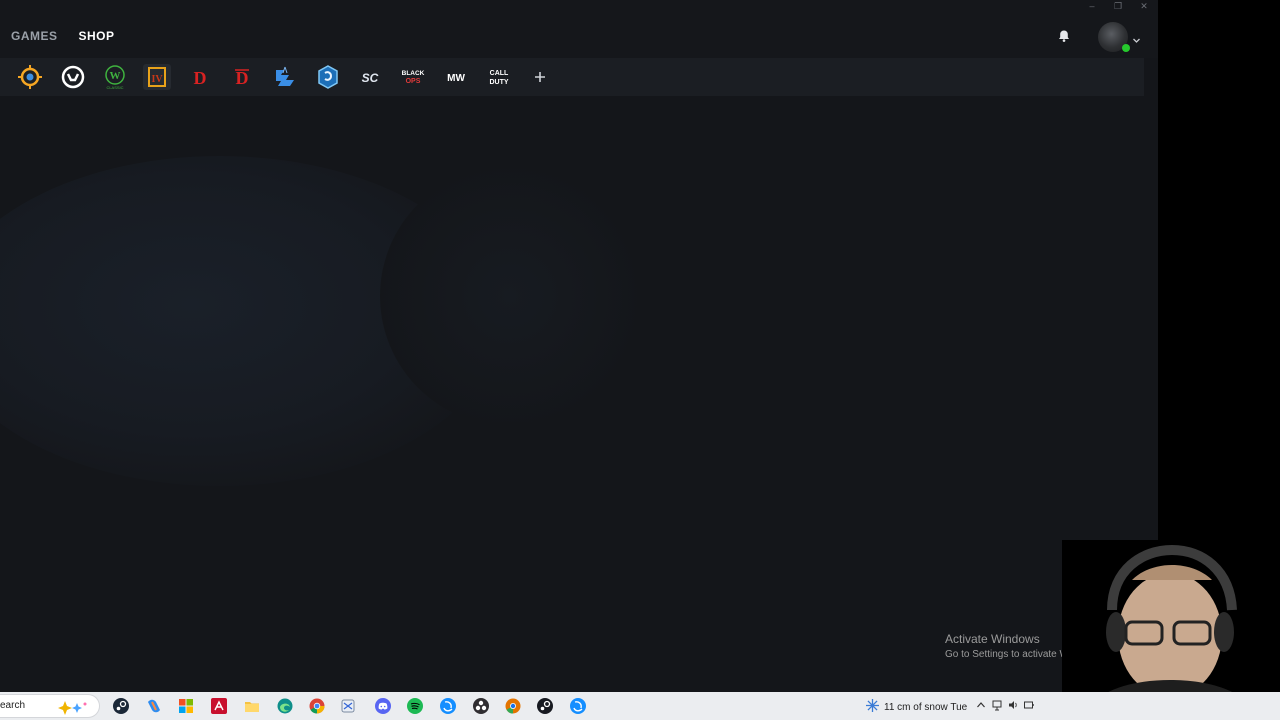  Describe the element at coordinates (926, 707) in the screenshot. I see `weather-text: 11 cm of snow Tue` at that location.